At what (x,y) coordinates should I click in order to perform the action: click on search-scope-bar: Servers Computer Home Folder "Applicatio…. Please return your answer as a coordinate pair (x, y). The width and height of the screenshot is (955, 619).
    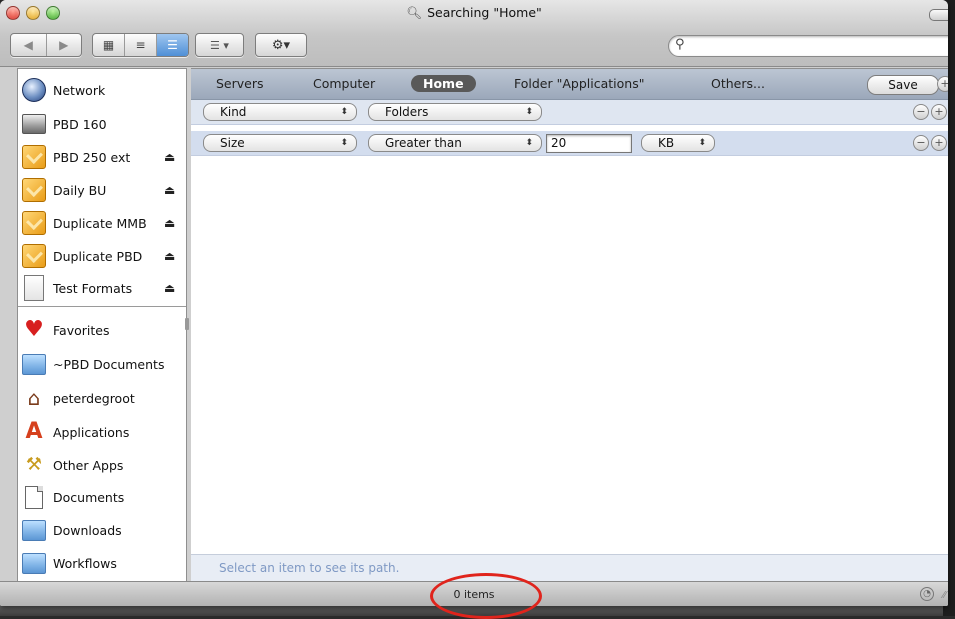
    Looking at the image, I should click on (569, 84).